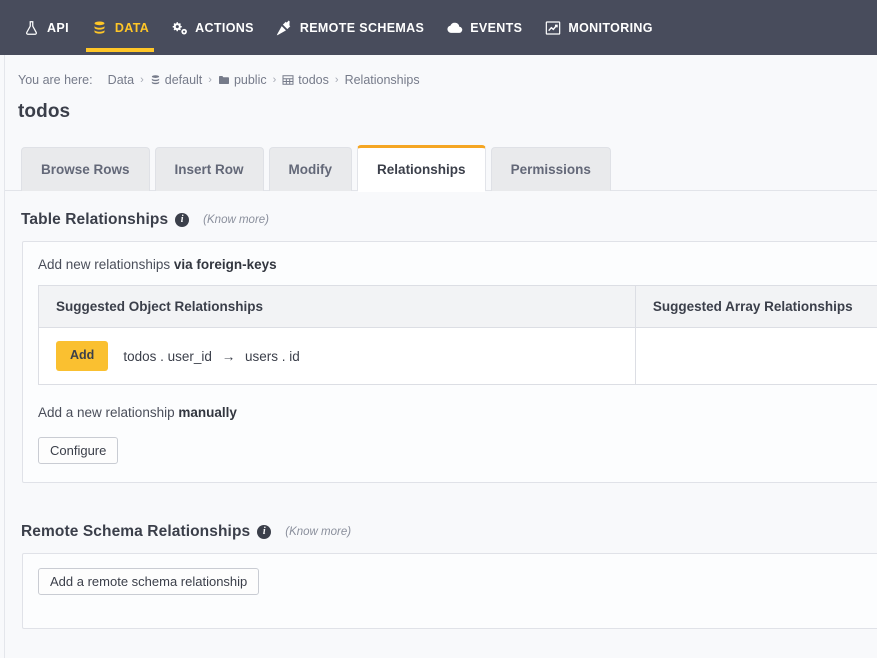 The image size is (877, 658). I want to click on tab-label-browse-rows: Browse Rows, so click(85, 169).